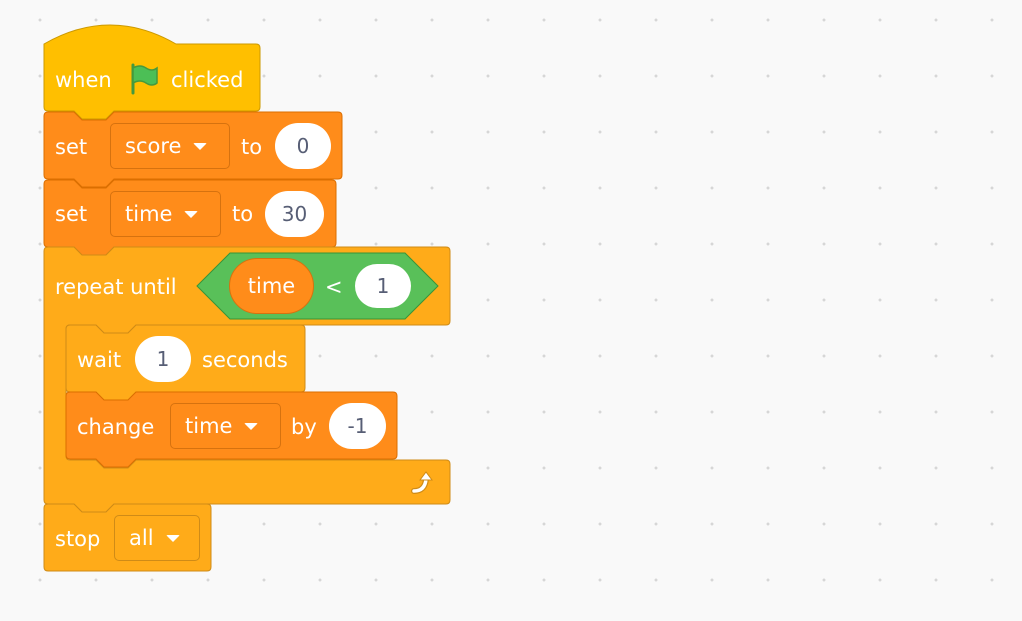  Describe the element at coordinates (163, 359) in the screenshot. I see `wait-seconds-input: 1` at that location.